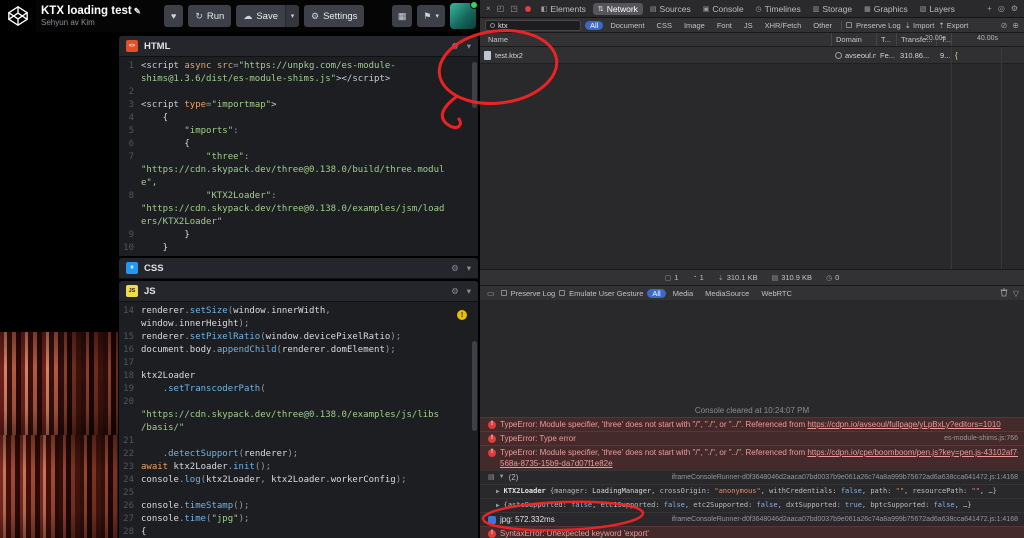 This screenshot has height=538, width=1024. I want to click on devtools-tab-elements: ◧ Elements, so click(563, 9).